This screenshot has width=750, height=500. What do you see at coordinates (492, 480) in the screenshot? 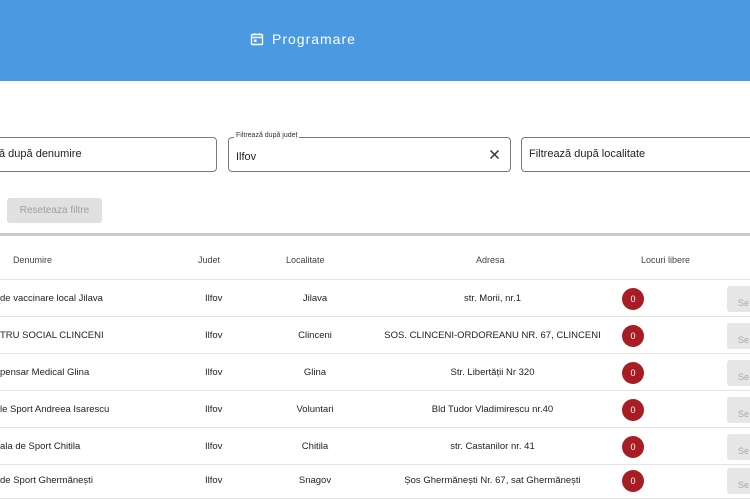
I see `cell-adresa: Șos Ghermănești Nr. 67, sat Ghermănești` at bounding box center [492, 480].